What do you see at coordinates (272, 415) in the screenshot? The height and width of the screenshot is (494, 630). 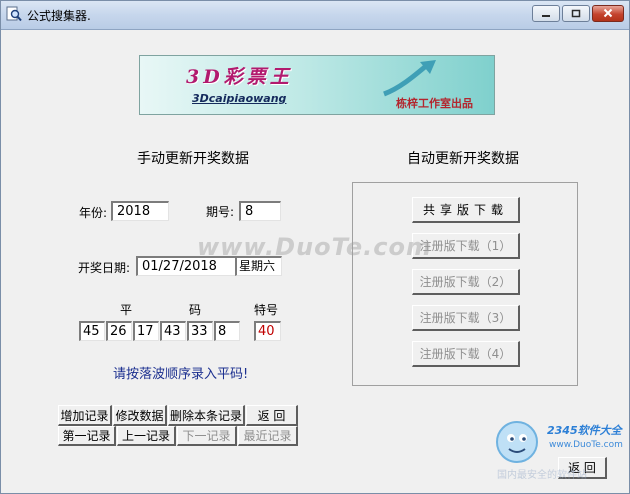 I see `return-small-button: 返 回` at bounding box center [272, 415].